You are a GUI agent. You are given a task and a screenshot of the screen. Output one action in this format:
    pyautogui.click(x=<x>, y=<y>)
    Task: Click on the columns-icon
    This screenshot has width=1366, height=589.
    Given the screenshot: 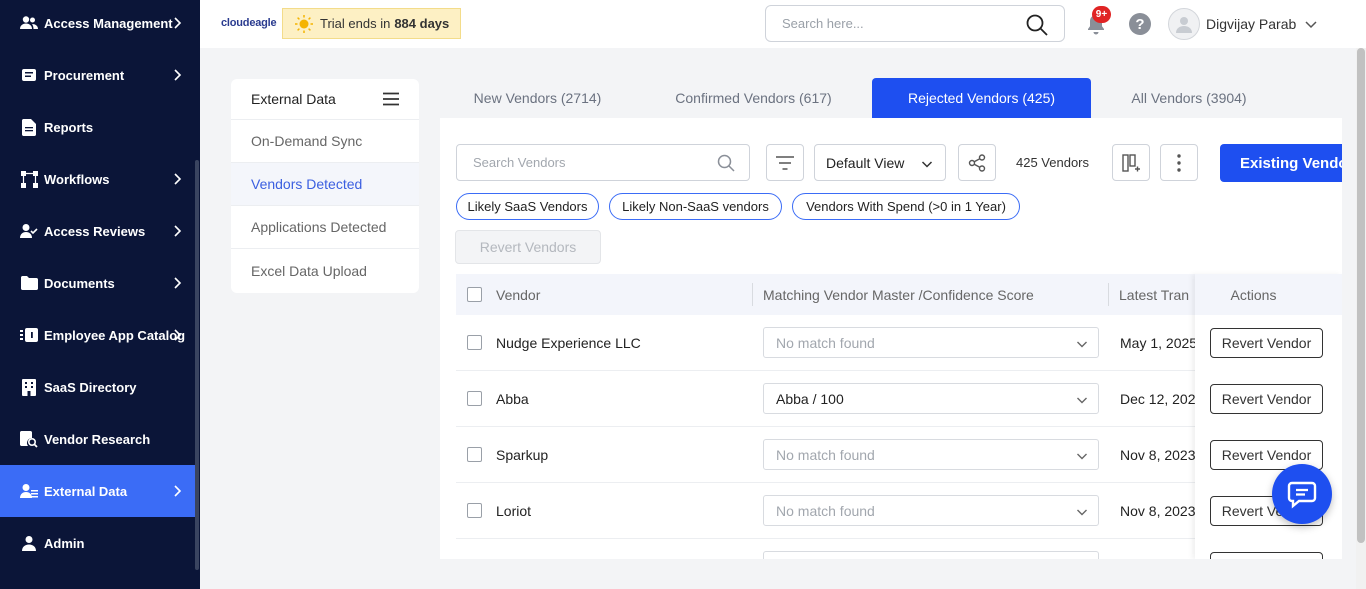 What is the action you would take?
    pyautogui.click(x=1131, y=163)
    